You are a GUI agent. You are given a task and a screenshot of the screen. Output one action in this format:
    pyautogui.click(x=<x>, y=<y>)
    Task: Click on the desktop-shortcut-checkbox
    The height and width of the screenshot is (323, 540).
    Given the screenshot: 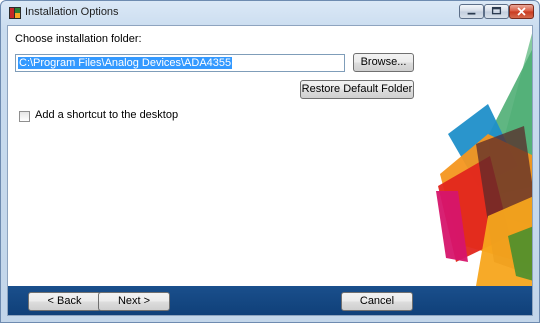 What is the action you would take?
    pyautogui.click(x=24, y=116)
    